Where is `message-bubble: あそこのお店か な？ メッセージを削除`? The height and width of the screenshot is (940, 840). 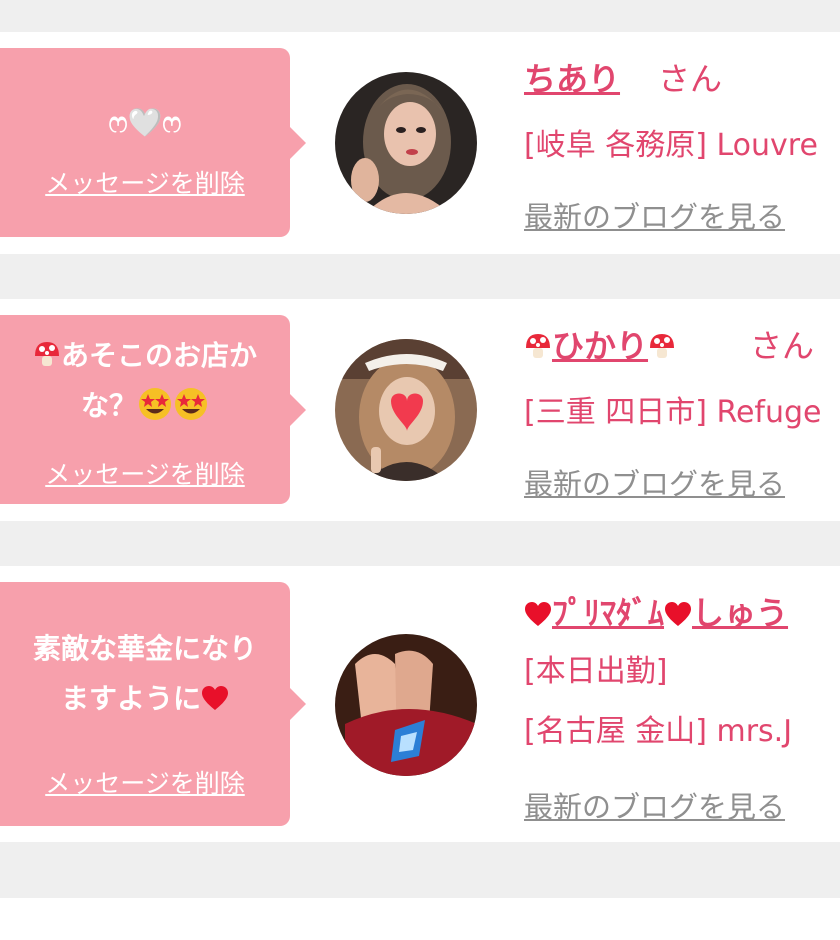
message-bubble: あそこのお店か な？ メッセージを削除 is located at coordinates (153, 409).